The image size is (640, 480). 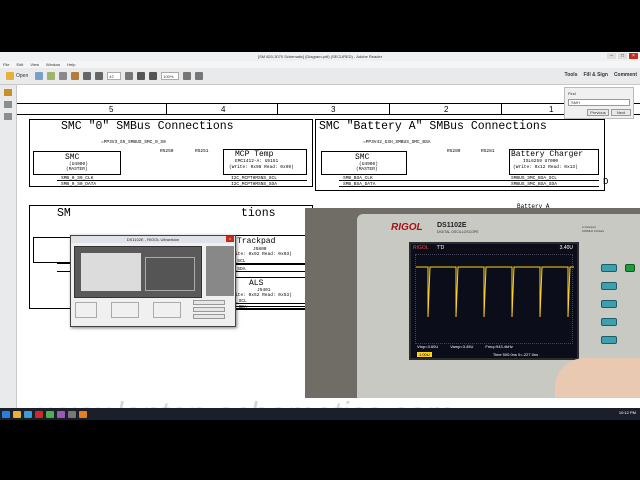 What do you see at coordinates (230, 239) in the screenshot?
I see `dialog-close-icon: ×` at bounding box center [230, 239].